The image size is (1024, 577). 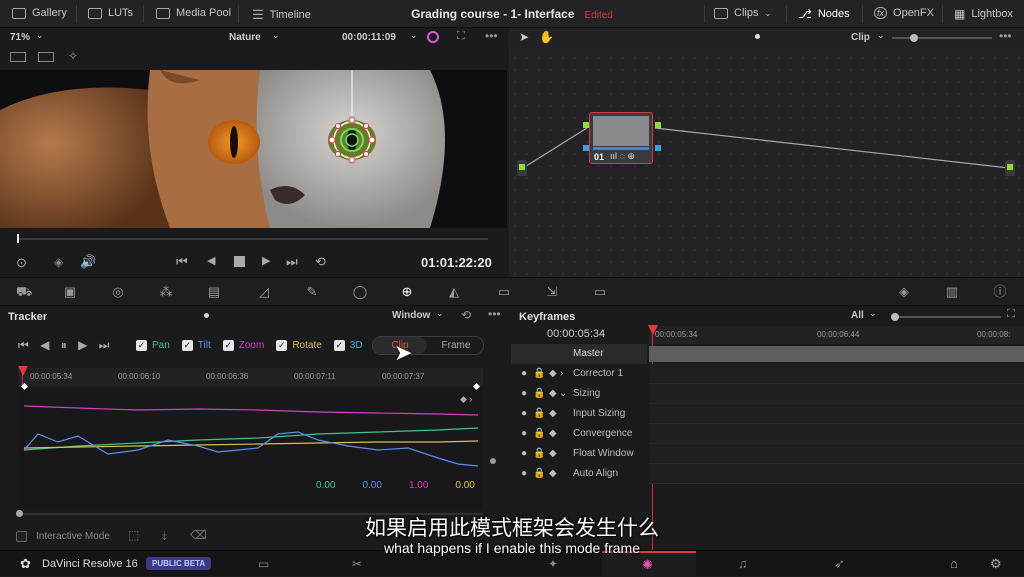 I want to click on play-icon: ▶, so click(x=266, y=260).